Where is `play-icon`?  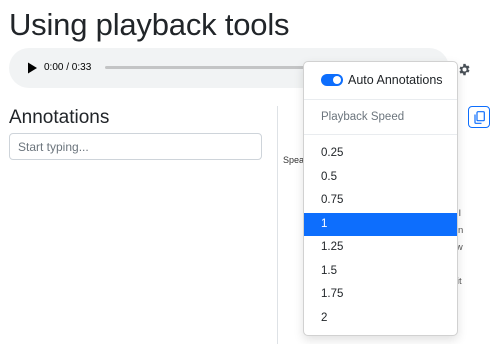
play-icon is located at coordinates (32, 68).